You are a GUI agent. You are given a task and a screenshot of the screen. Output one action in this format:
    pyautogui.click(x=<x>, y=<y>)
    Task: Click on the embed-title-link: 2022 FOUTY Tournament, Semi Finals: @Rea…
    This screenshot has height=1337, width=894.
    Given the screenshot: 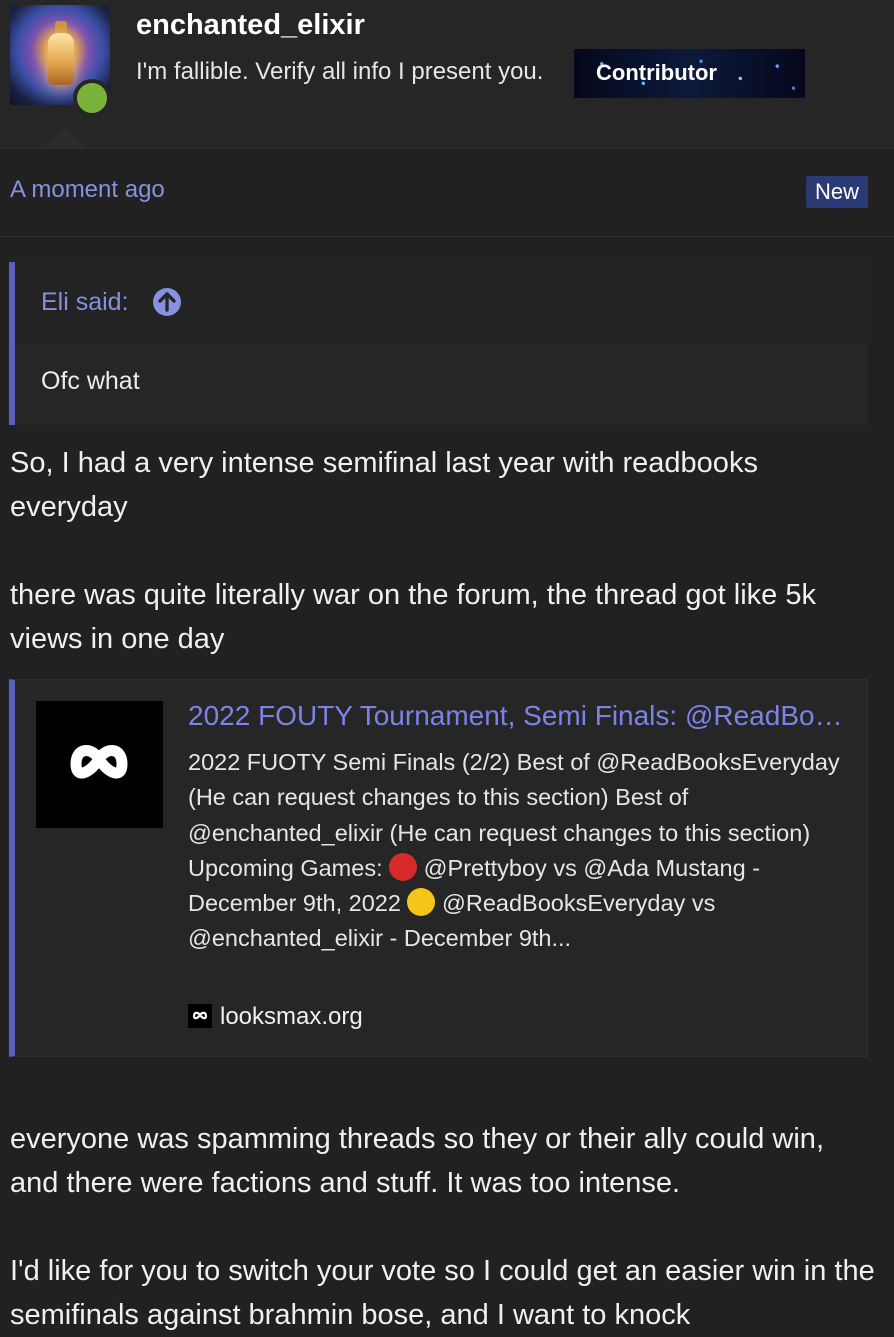 What is the action you would take?
    pyautogui.click(x=518, y=716)
    